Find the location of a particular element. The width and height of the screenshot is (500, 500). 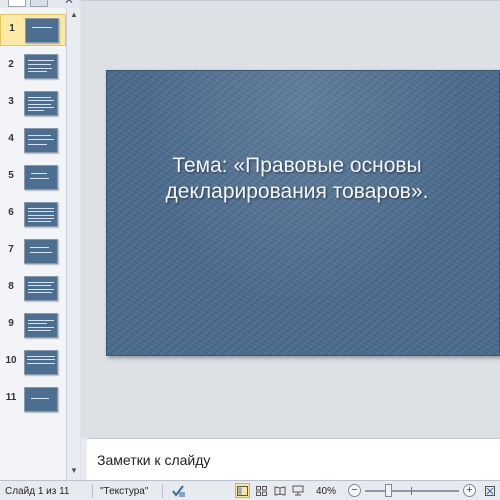

slide-thumbnail-row: 4 is located at coordinates (33, 141).